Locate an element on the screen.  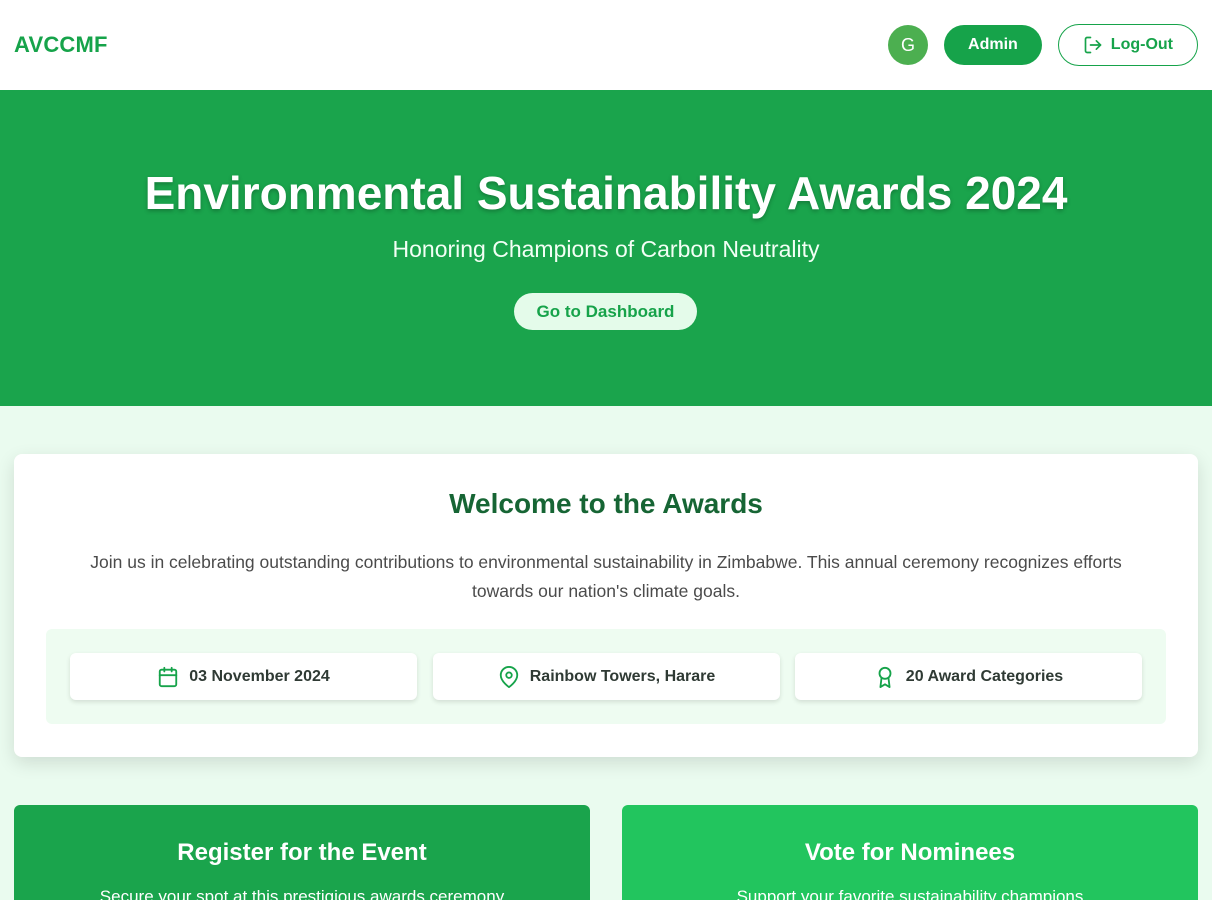
logout-button: Log-Out is located at coordinates (1127, 45).